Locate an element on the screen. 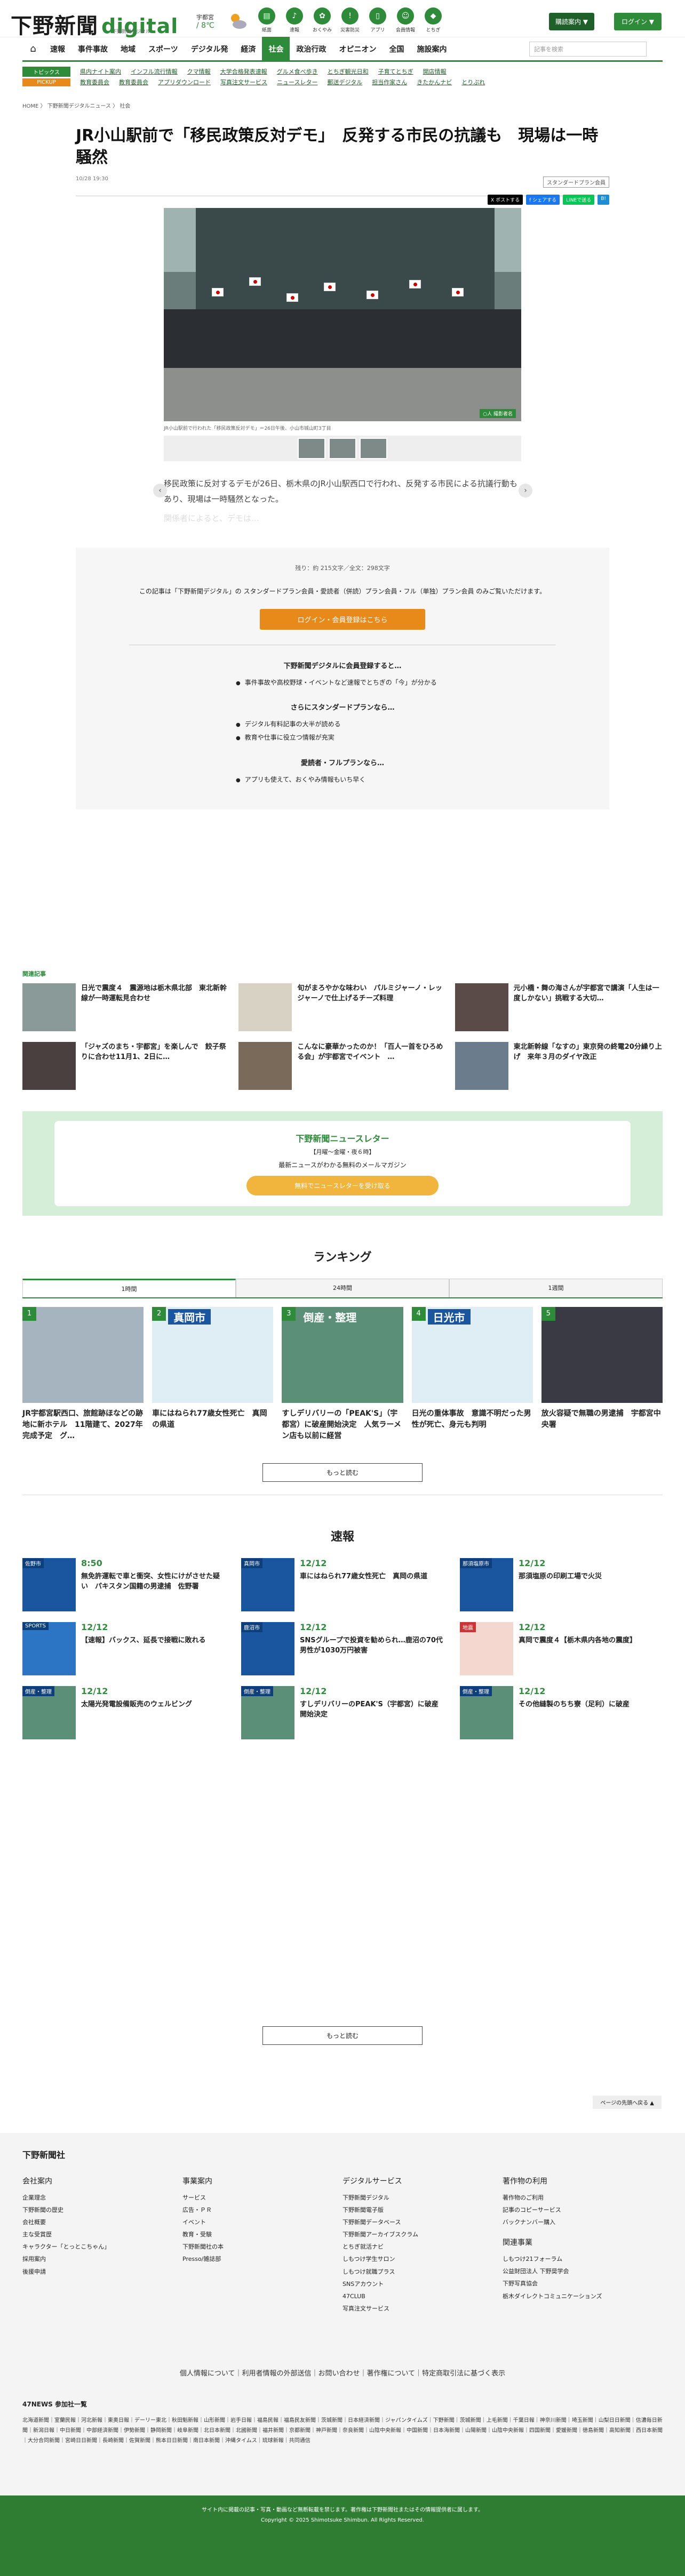 The image size is (685, 2576). photo-slider: ○人 撮影者名 is located at coordinates (342, 314).